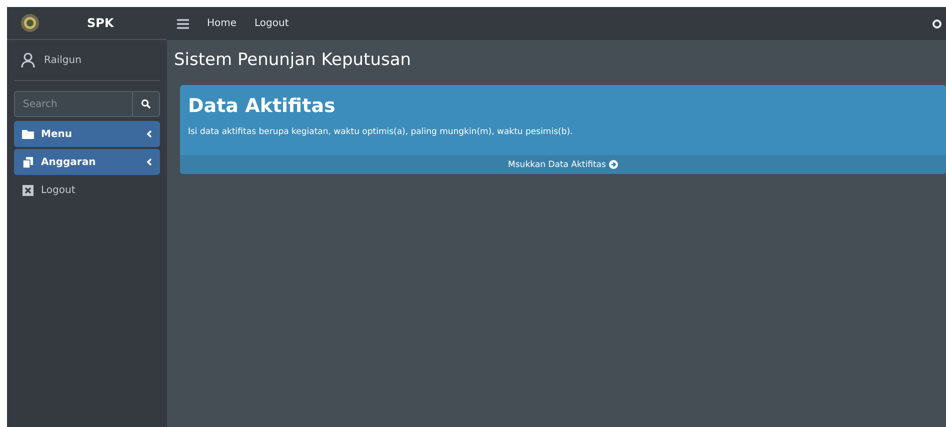 Image resolution: width=946 pixels, height=427 pixels. What do you see at coordinates (30, 23) in the screenshot?
I see `logo-icon` at bounding box center [30, 23].